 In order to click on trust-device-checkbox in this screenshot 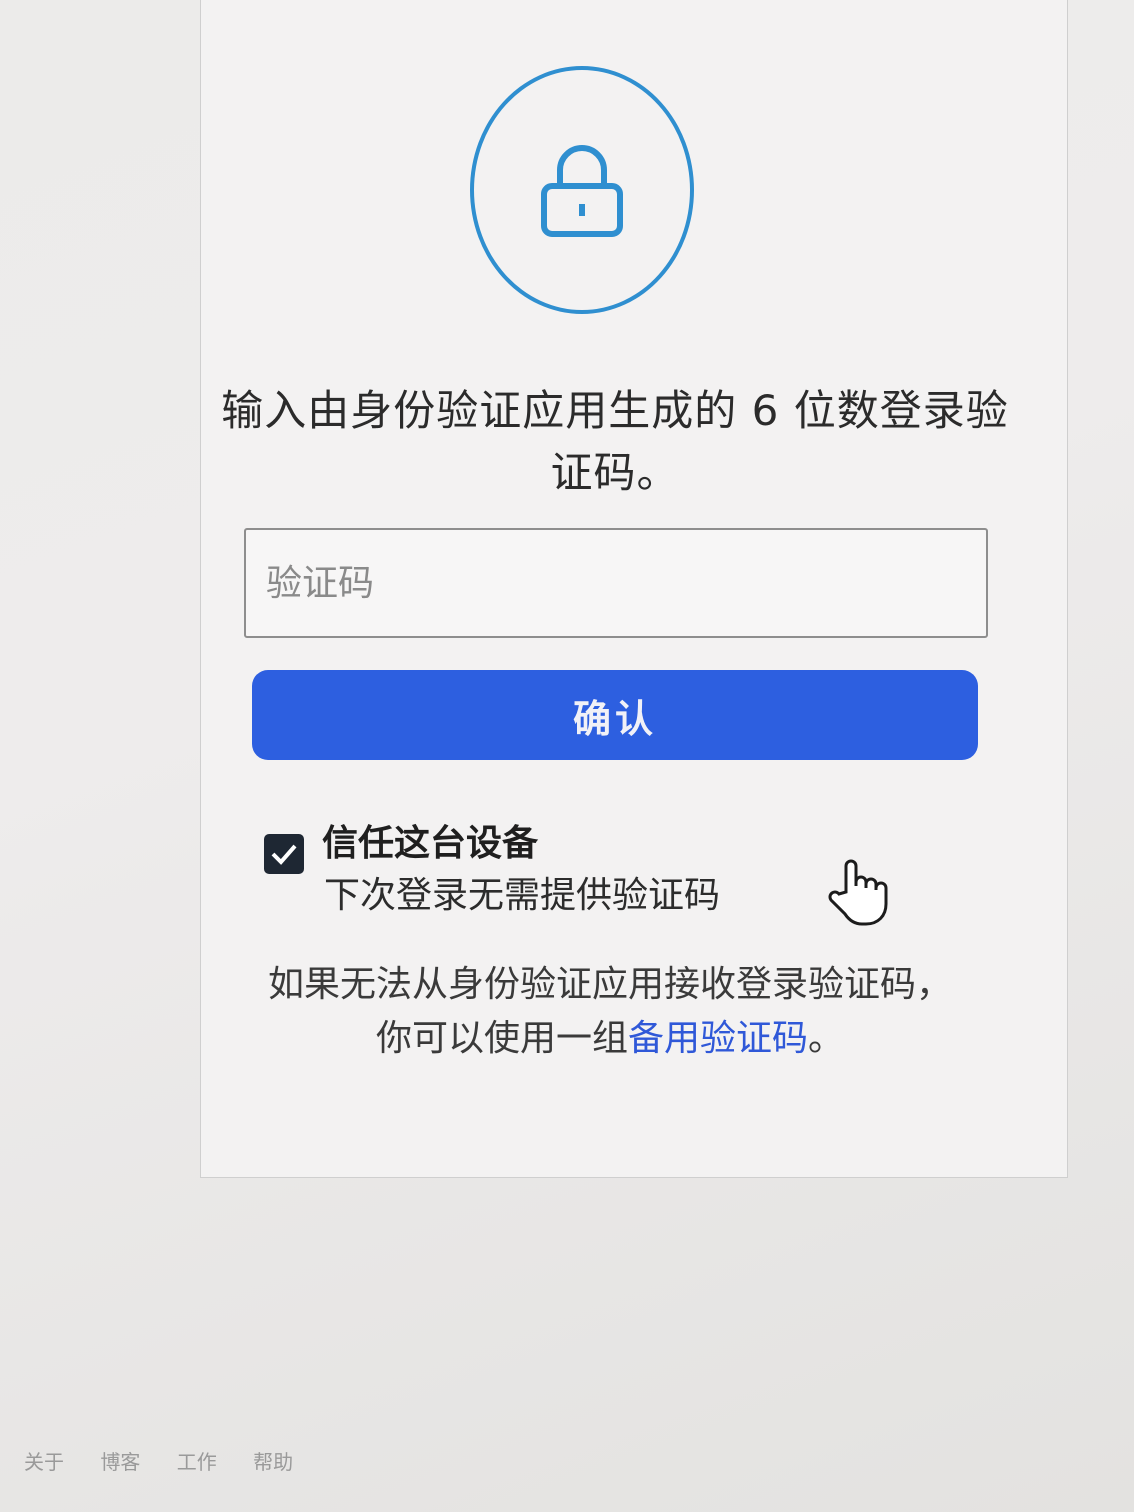, I will do `click(284, 854)`.